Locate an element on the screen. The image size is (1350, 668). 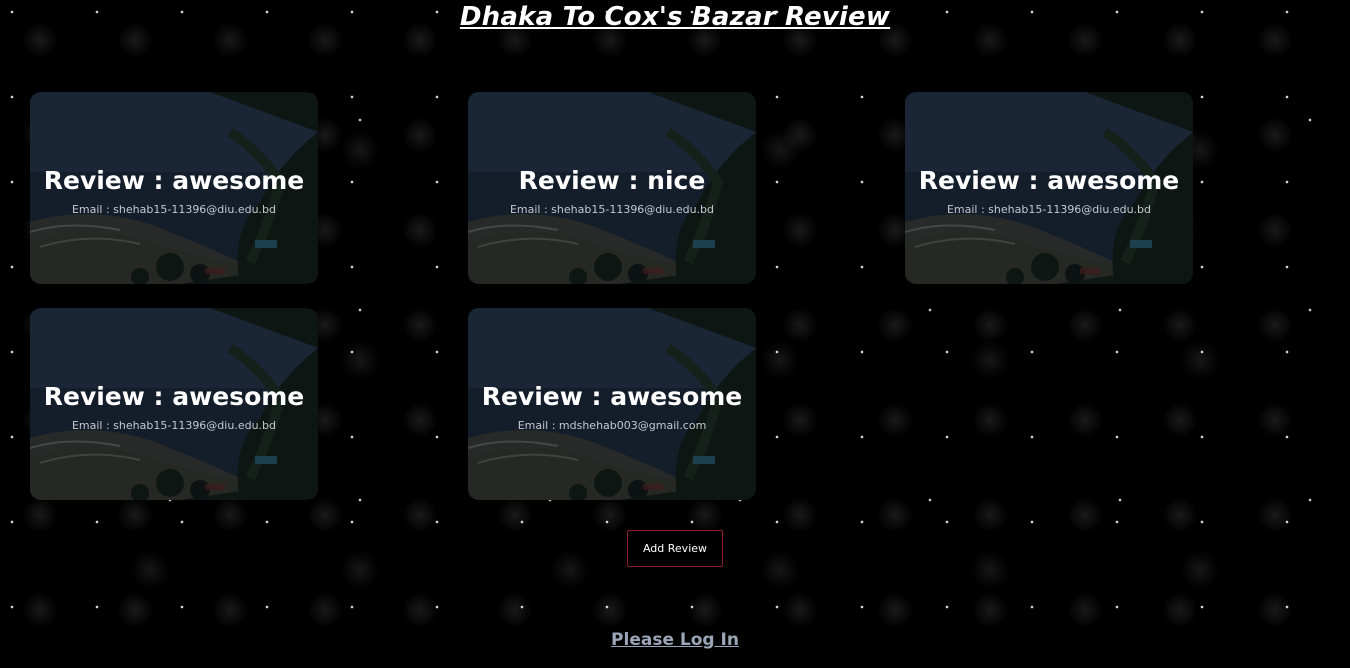
add-review-button: Add Review is located at coordinates (675, 548).